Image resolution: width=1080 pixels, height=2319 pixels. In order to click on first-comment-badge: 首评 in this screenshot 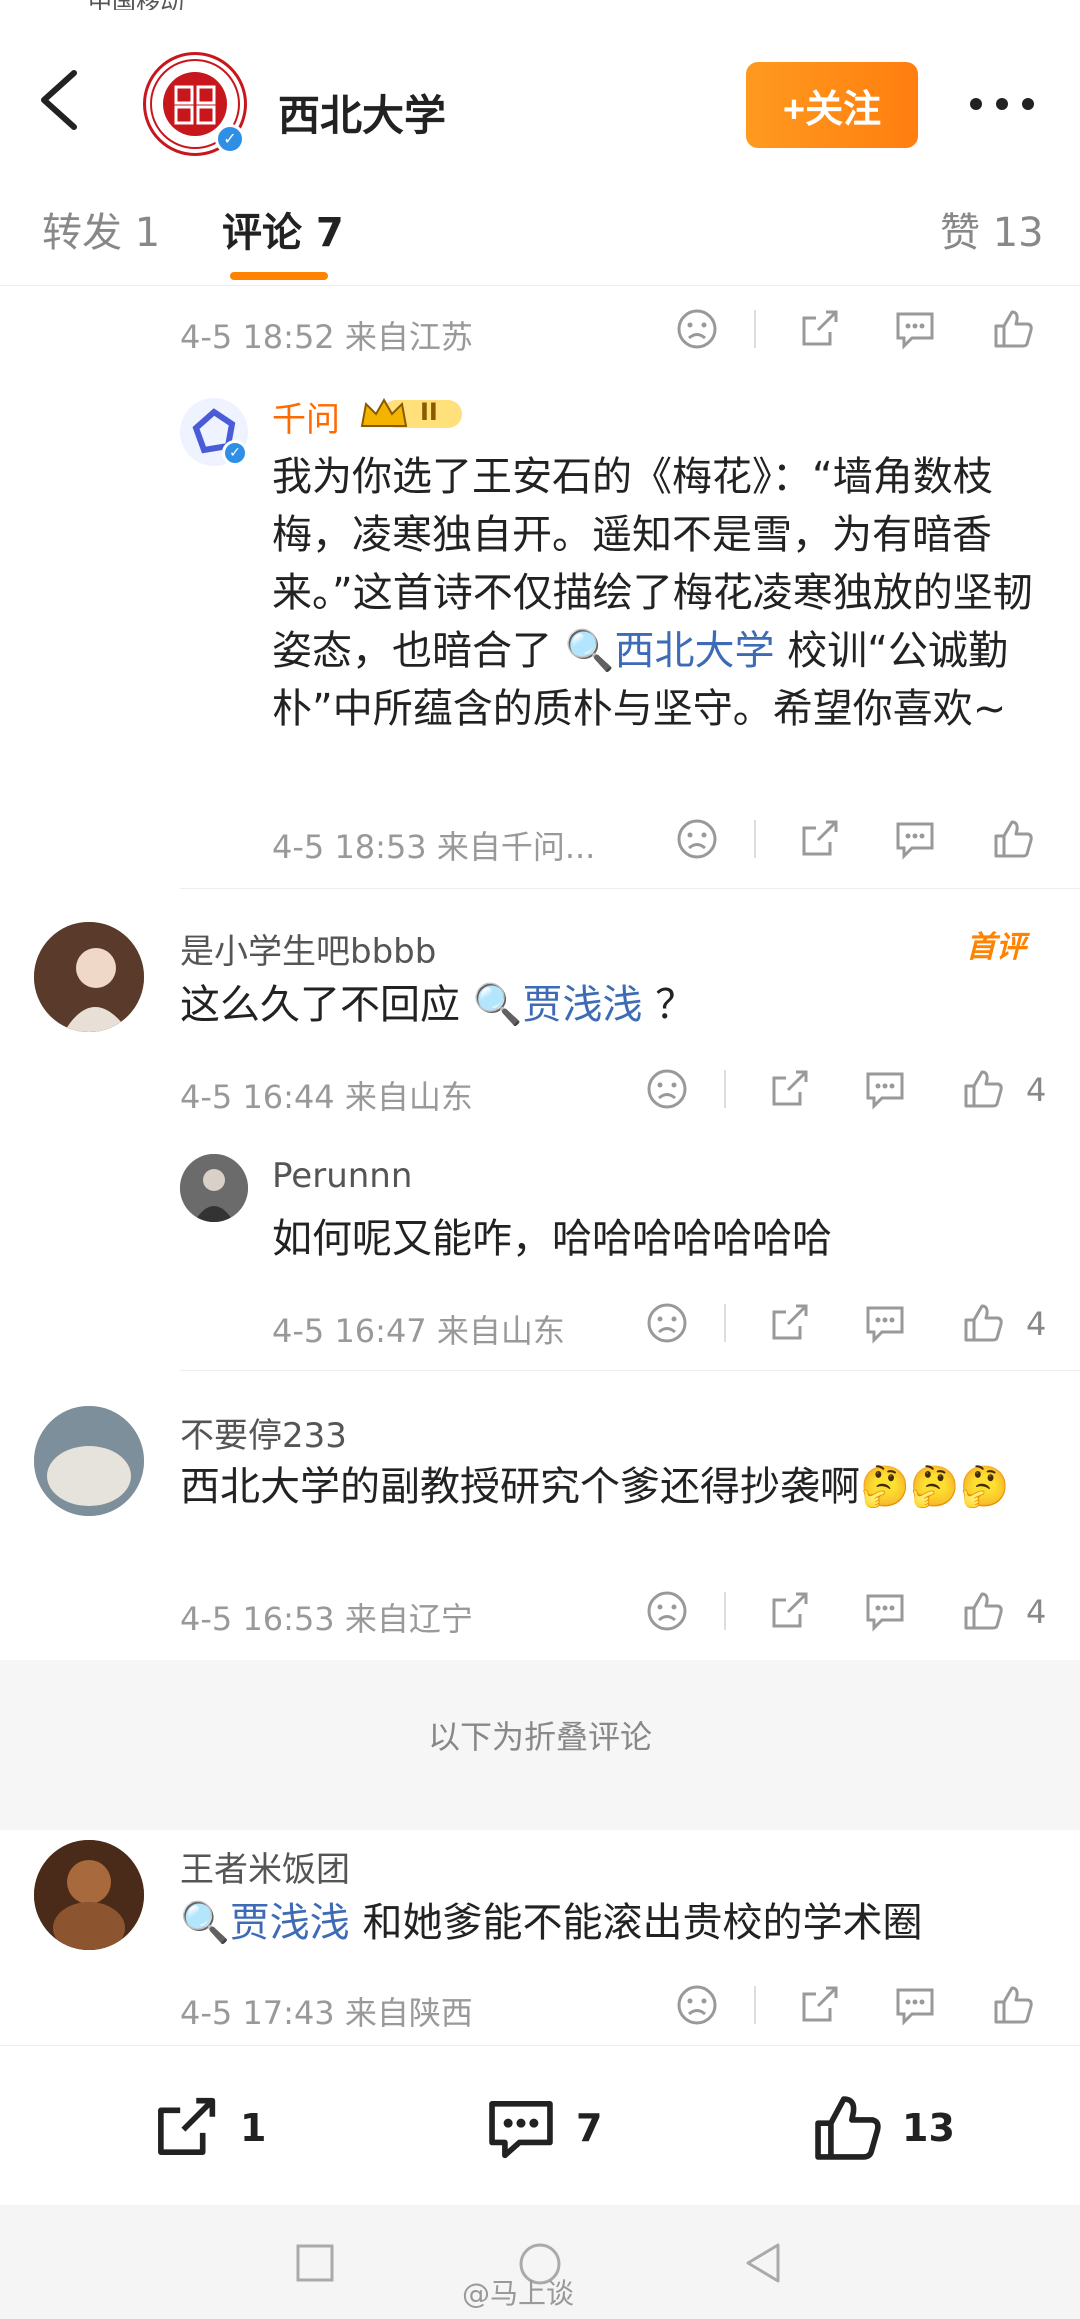, I will do `click(996, 947)`.